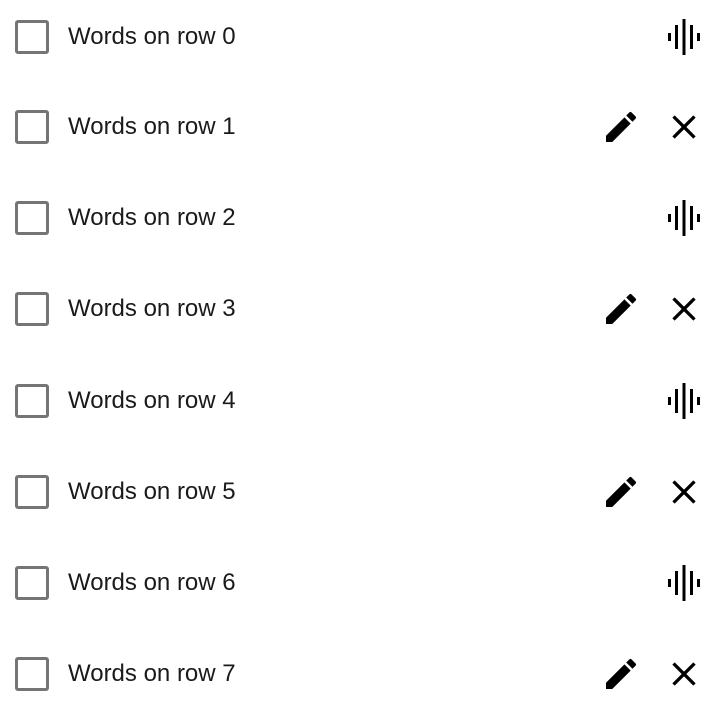 This screenshot has width=720, height=704. Describe the element at coordinates (360, 674) in the screenshot. I see `list-item: Words on row 7` at that location.